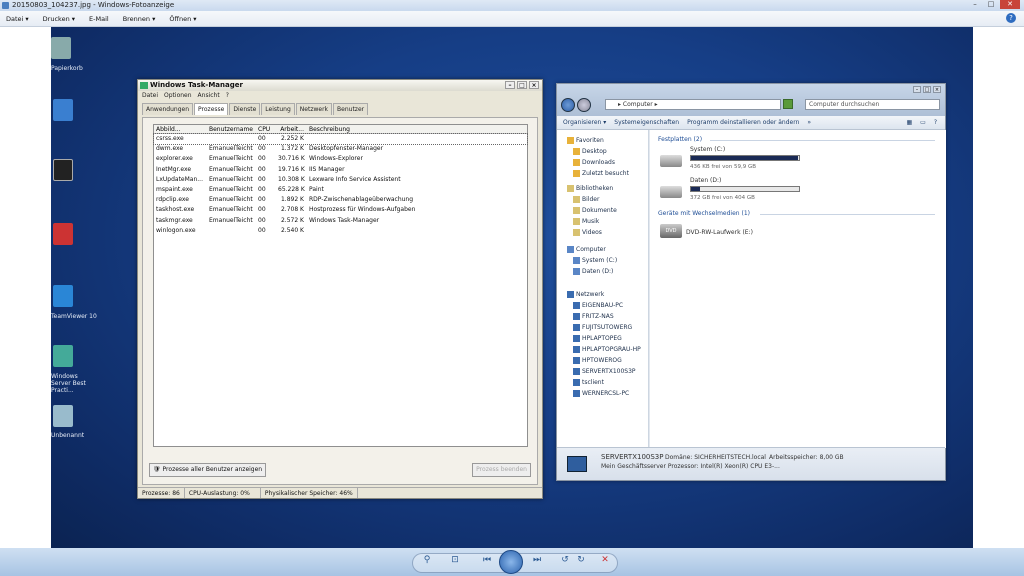 This screenshot has height=576, width=1024. I want to click on task-manager-icon, so click(144, 85).